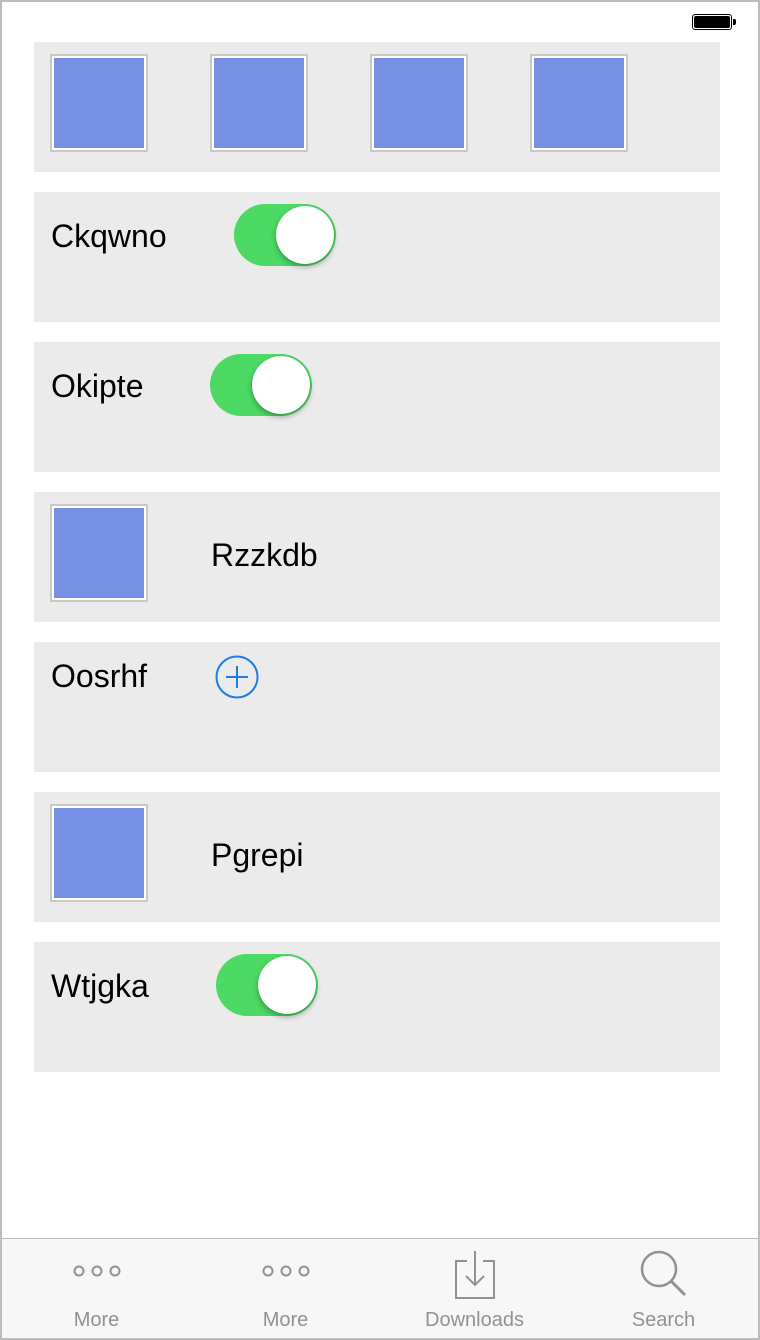  I want to click on tab-bar: More More Downloads Search, so click(380, 1288).